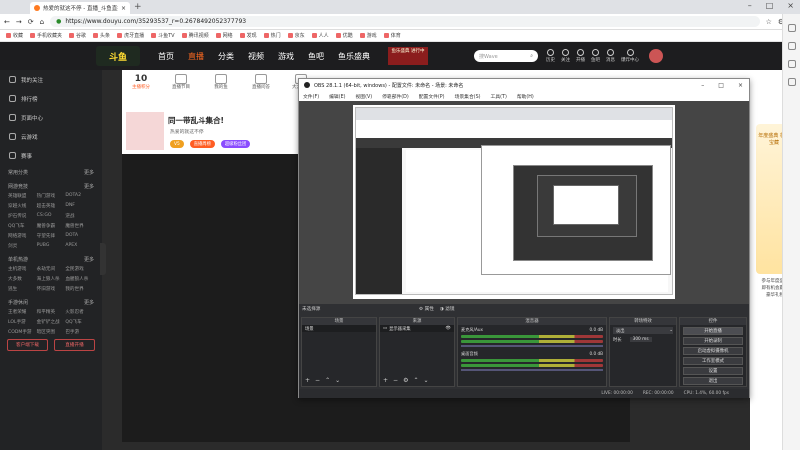 Image resolution: width=800 pixels, height=450 pixels. I want to click on nav-item: 分类, so click(226, 56).